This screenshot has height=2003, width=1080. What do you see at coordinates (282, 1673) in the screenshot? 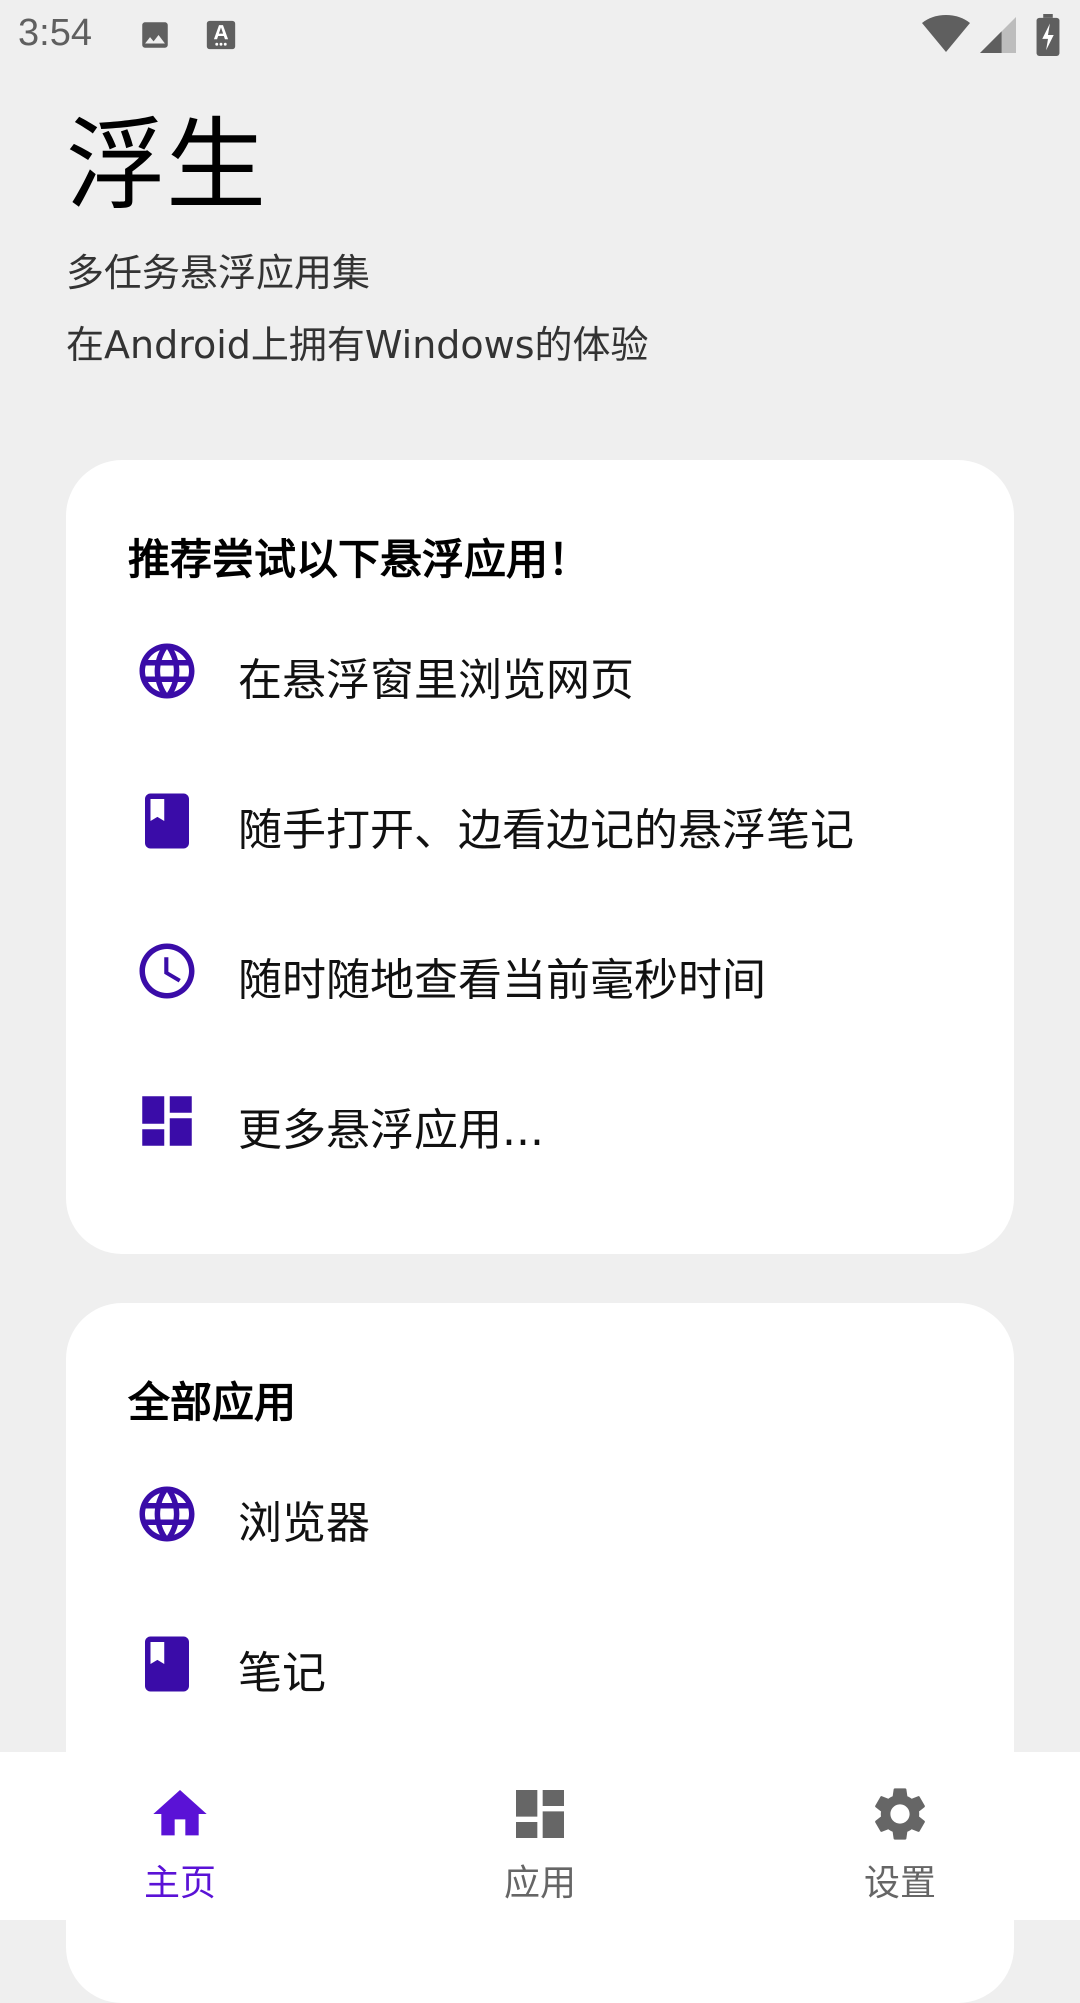
I see `app-item-label: 笔记` at bounding box center [282, 1673].